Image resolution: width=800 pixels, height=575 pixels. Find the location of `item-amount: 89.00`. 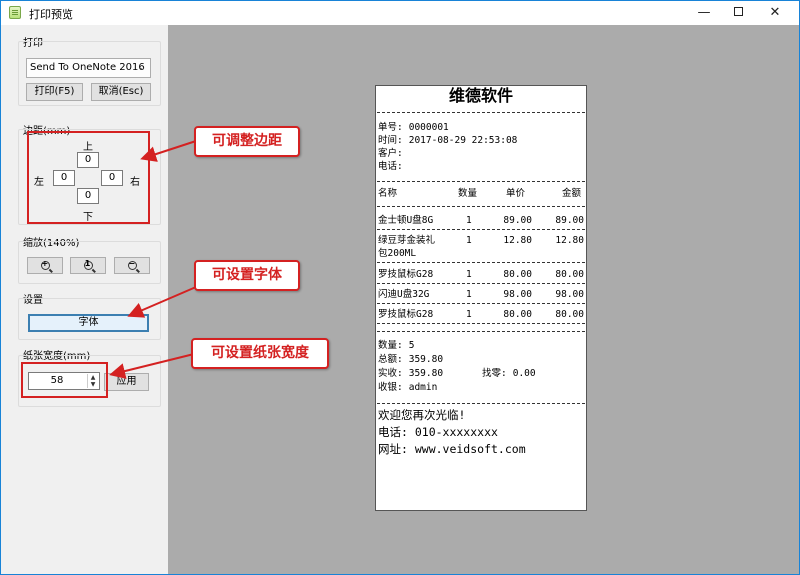

item-amount: 89.00 is located at coordinates (569, 220).